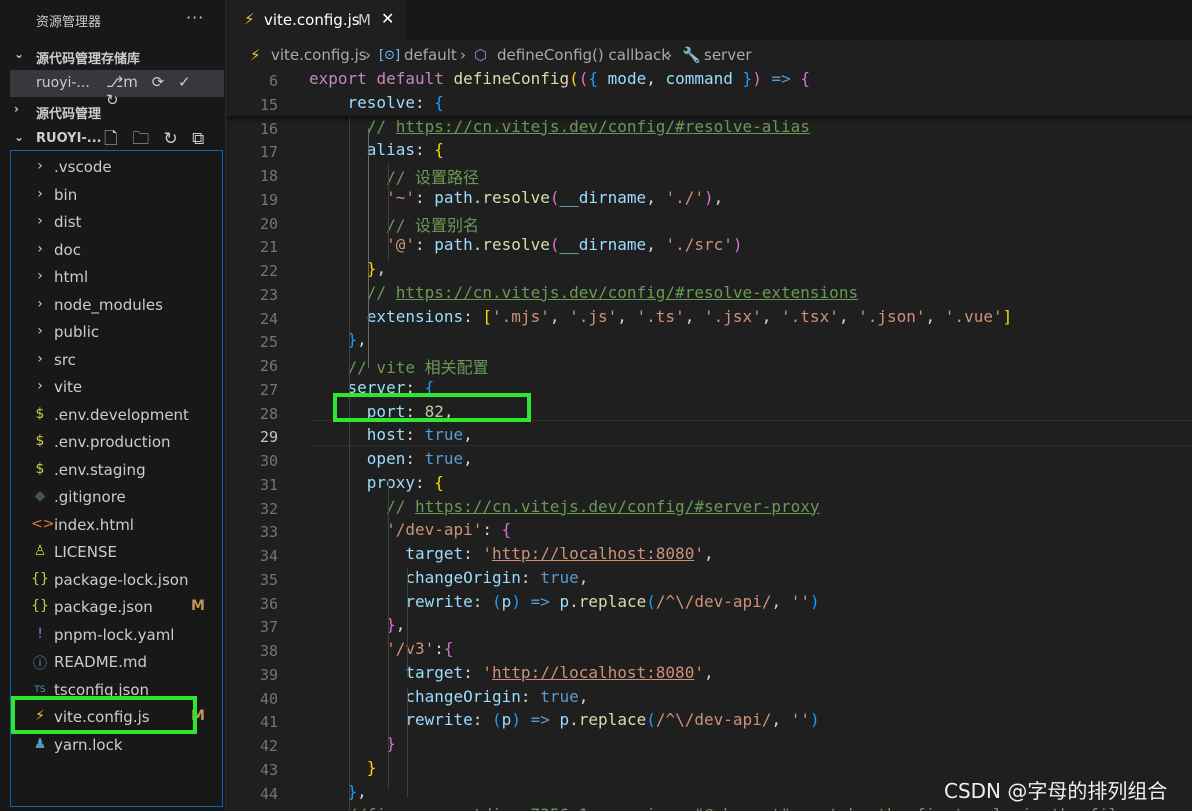 The width and height of the screenshot is (1192, 811). Describe the element at coordinates (410, 529) in the screenshot. I see `code-line: '/dev-api': {` at that location.